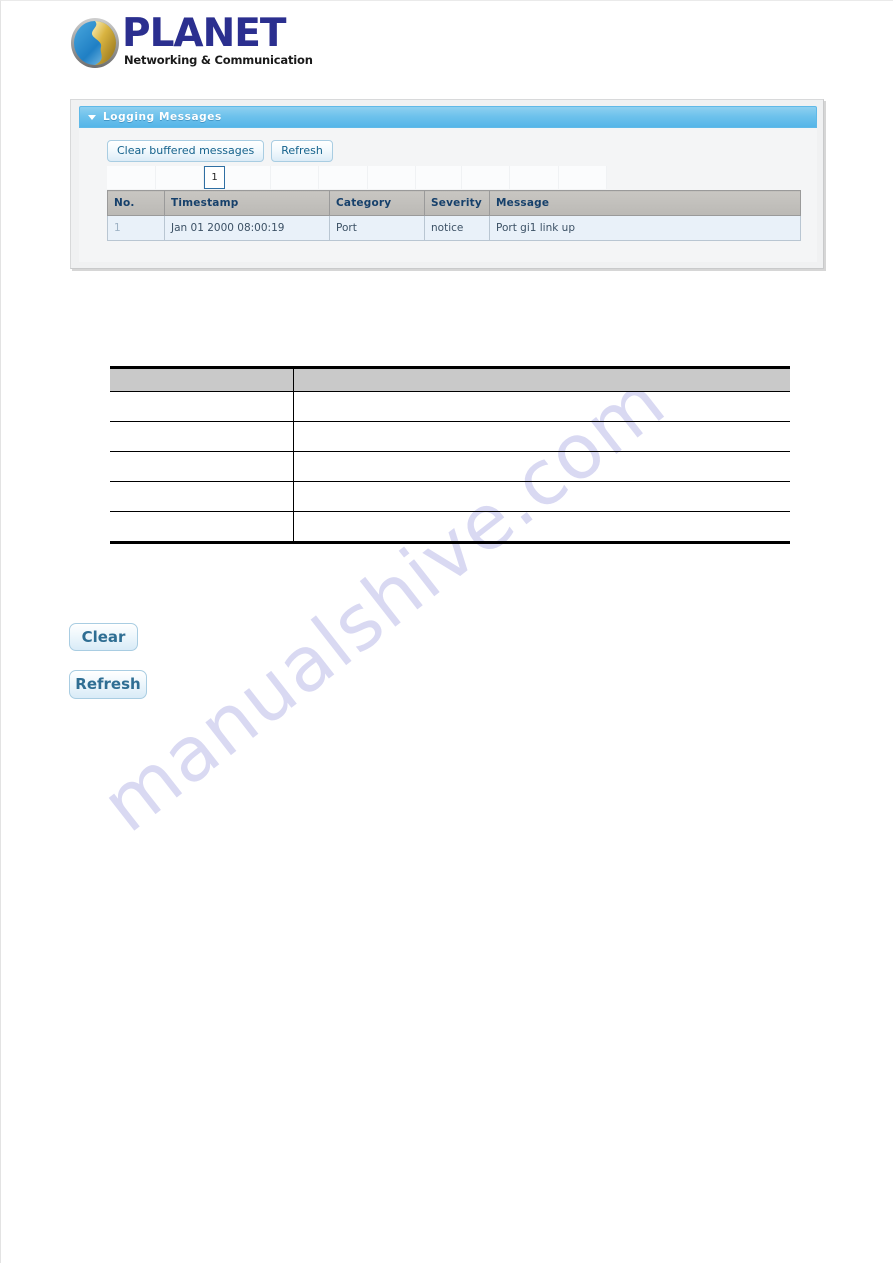 Image resolution: width=893 pixels, height=1263 pixels. Describe the element at coordinates (457, 203) in the screenshot. I see `column-header-severity: Severity` at that location.